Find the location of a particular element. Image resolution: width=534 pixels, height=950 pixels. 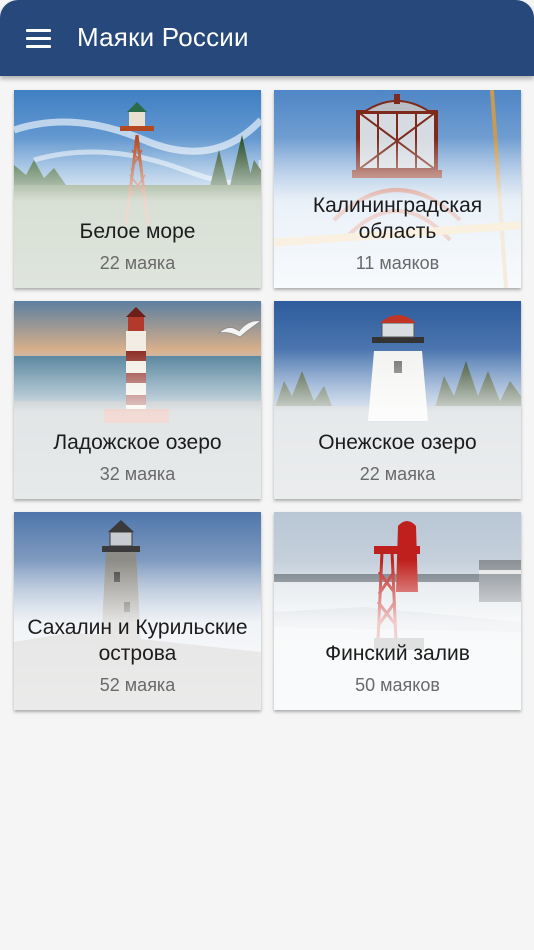

region-title: Онежское озеро is located at coordinates (397, 442).